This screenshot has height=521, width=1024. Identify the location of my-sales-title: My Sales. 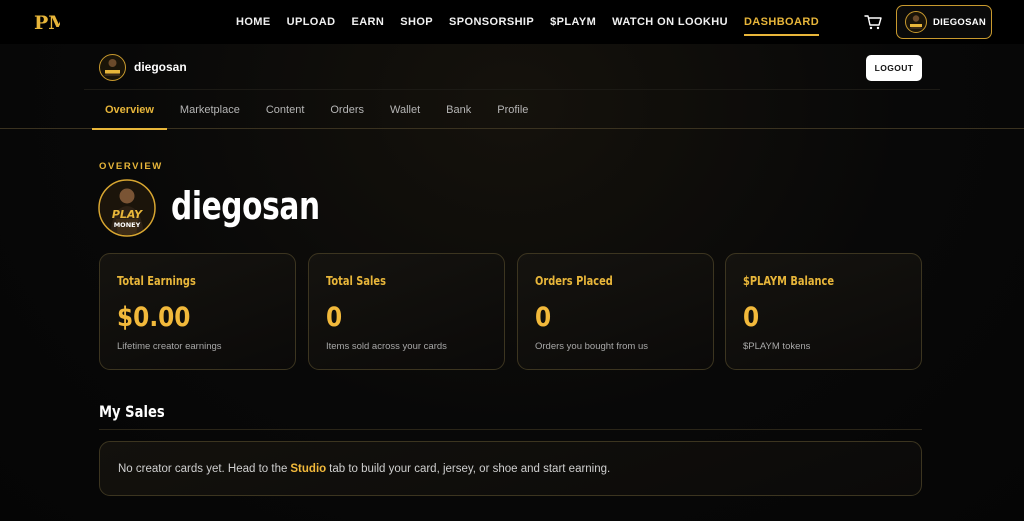
(132, 411).